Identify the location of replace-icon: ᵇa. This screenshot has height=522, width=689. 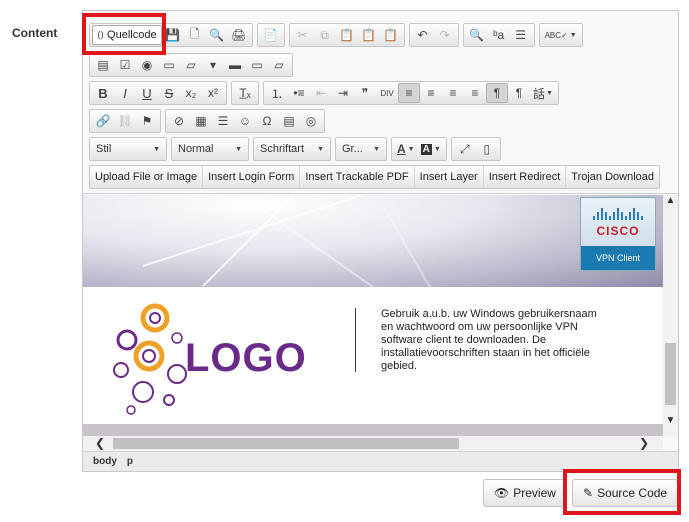
(499, 35).